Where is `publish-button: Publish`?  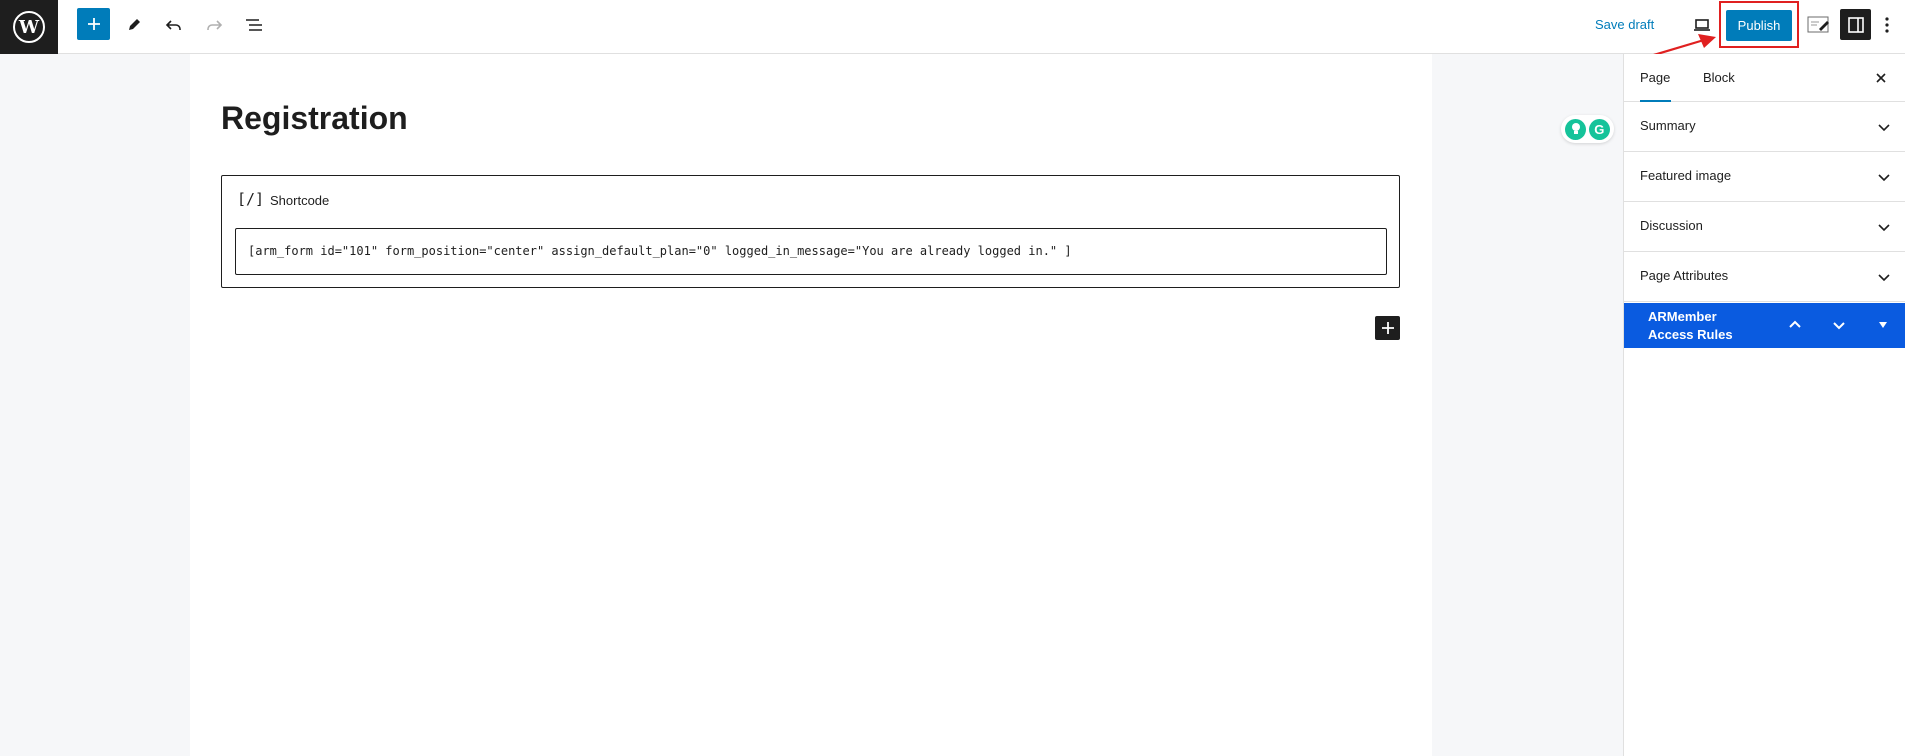 publish-button: Publish is located at coordinates (1759, 25).